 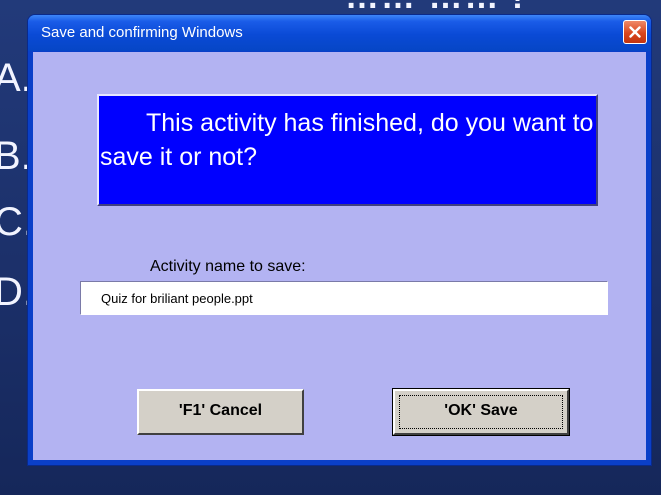 I want to click on dialog-title: Save and confirming Windows, so click(x=142, y=32).